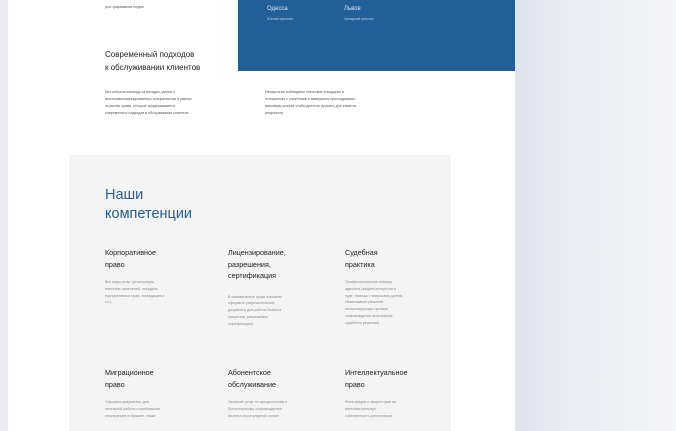 Image resolution: width=676 pixels, height=431 pixels. Describe the element at coordinates (252, 275) in the screenshot. I see `title-line: сертификация` at that location.